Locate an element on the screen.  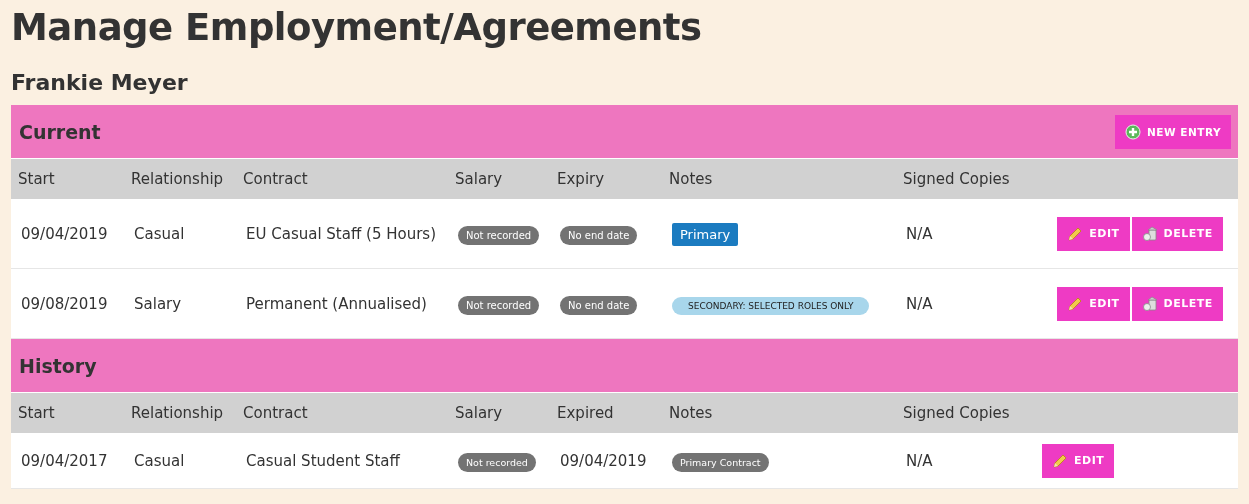
plus-circle-icon is located at coordinates (1133, 131).